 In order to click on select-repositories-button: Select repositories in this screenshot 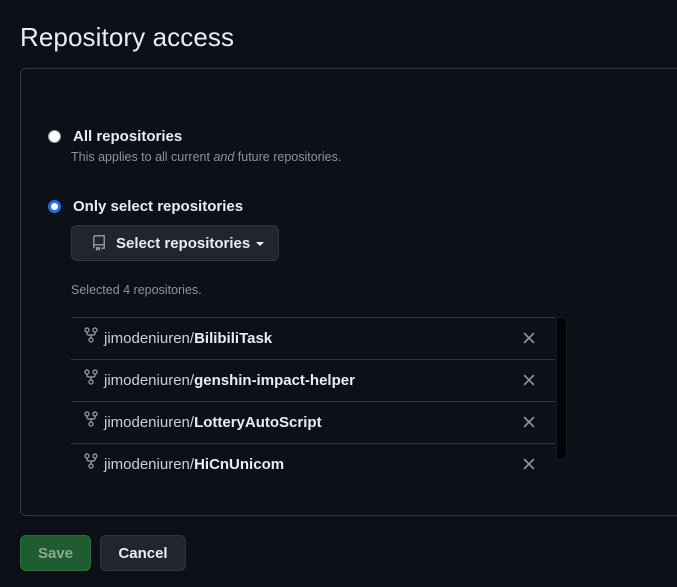, I will do `click(175, 243)`.